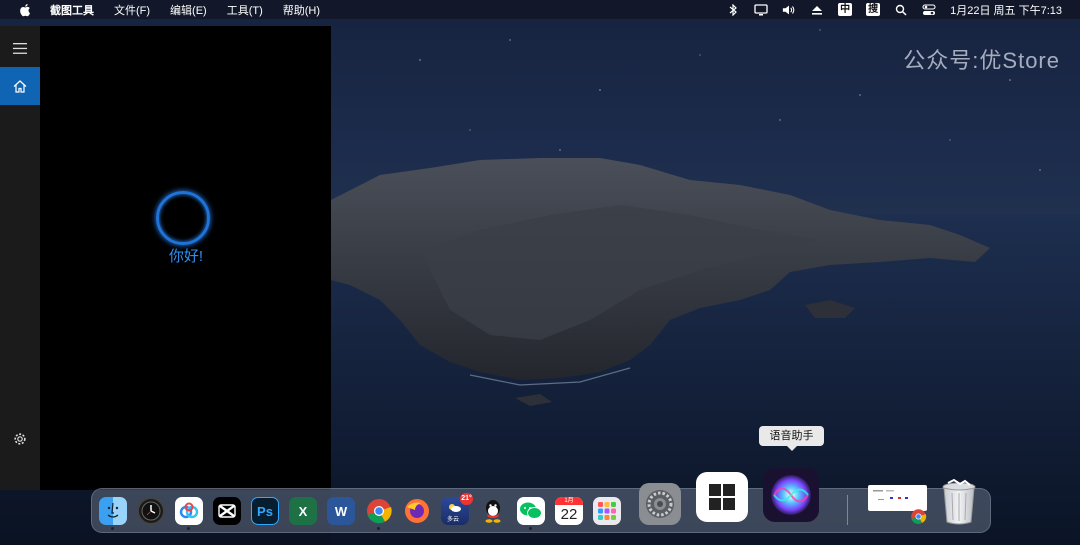  Describe the element at coordinates (929, 10) in the screenshot. I see `control-center-icon` at that location.